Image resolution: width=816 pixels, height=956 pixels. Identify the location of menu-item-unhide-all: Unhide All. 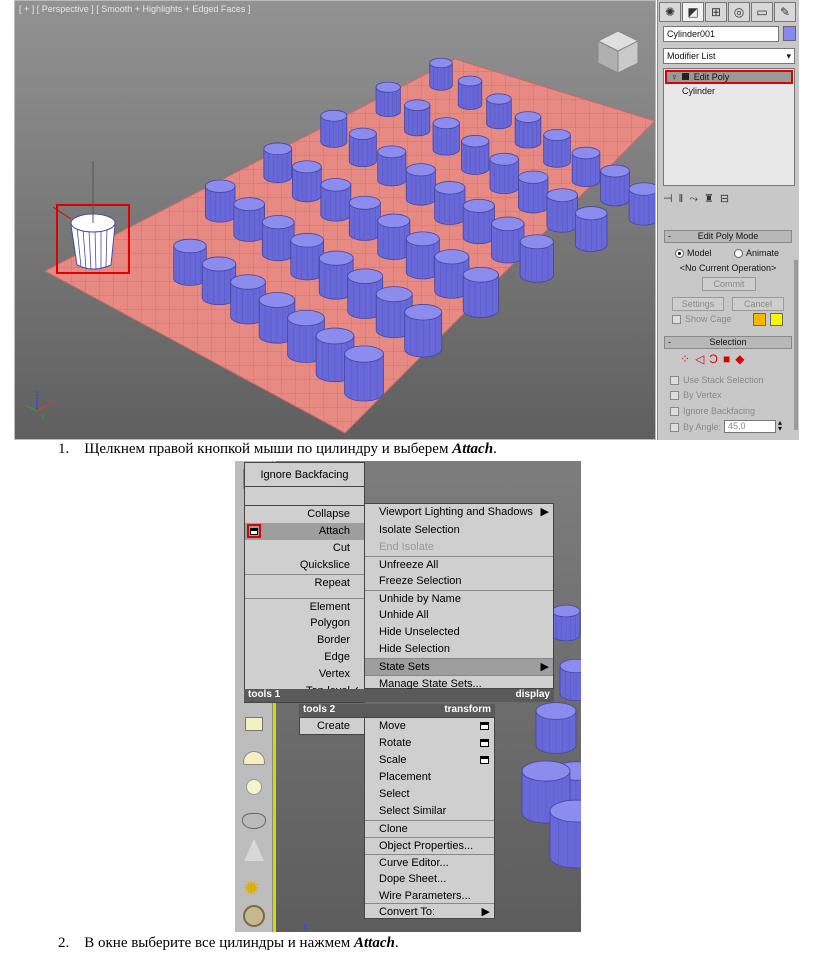
(459, 615).